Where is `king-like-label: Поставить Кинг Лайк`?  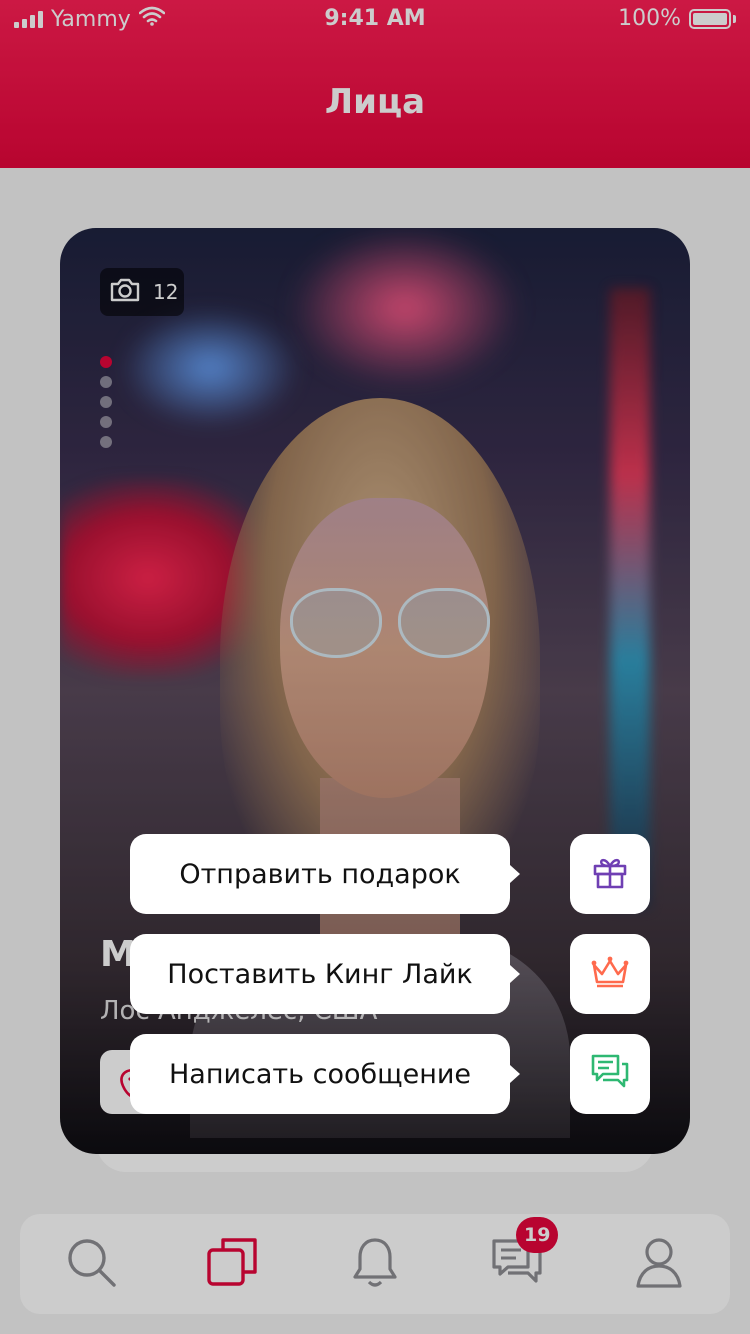
king-like-label: Поставить Кинг Лайк is located at coordinates (325, 974).